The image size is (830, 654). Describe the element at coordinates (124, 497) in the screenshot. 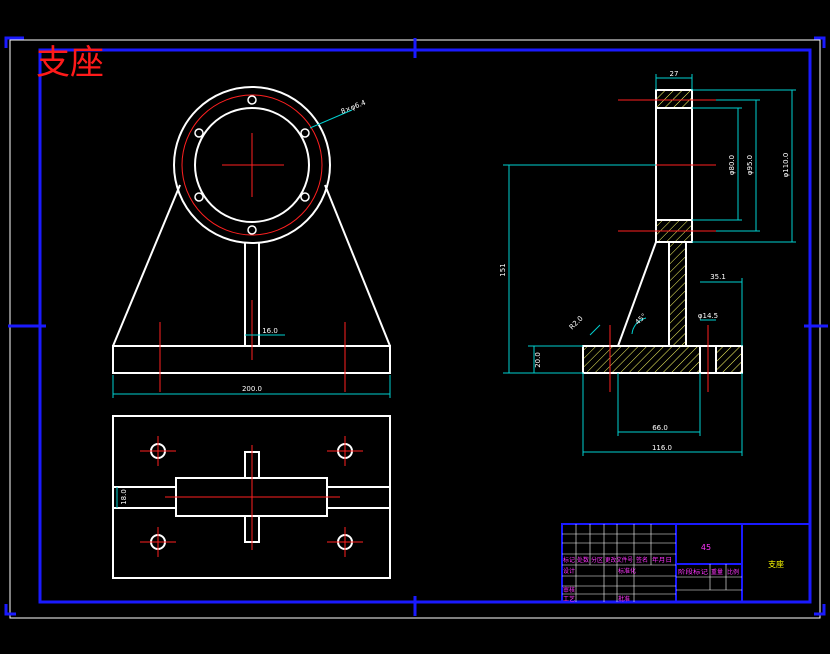

I see `dim-slot-width: 18.0` at that location.